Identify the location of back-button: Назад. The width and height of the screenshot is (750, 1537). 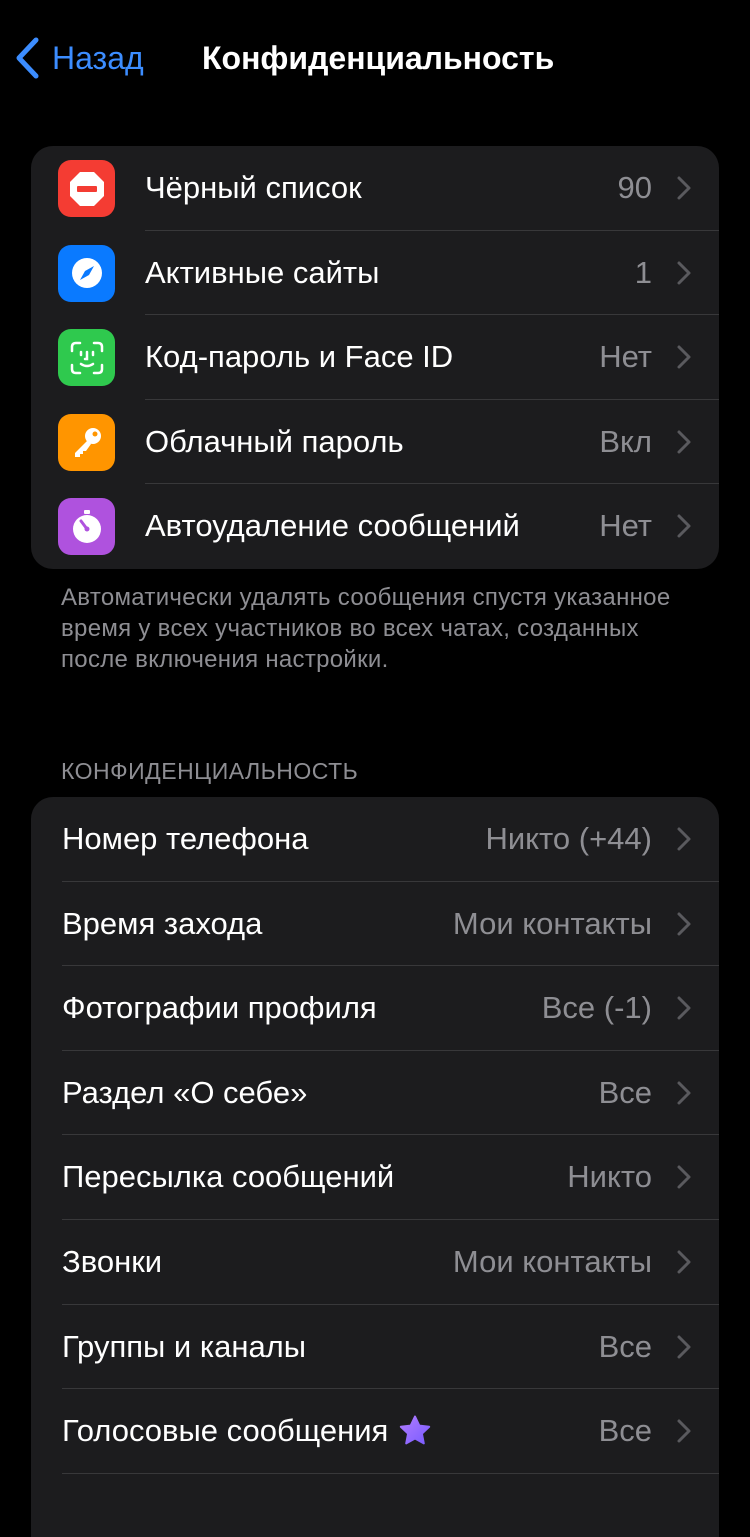
(79, 58).